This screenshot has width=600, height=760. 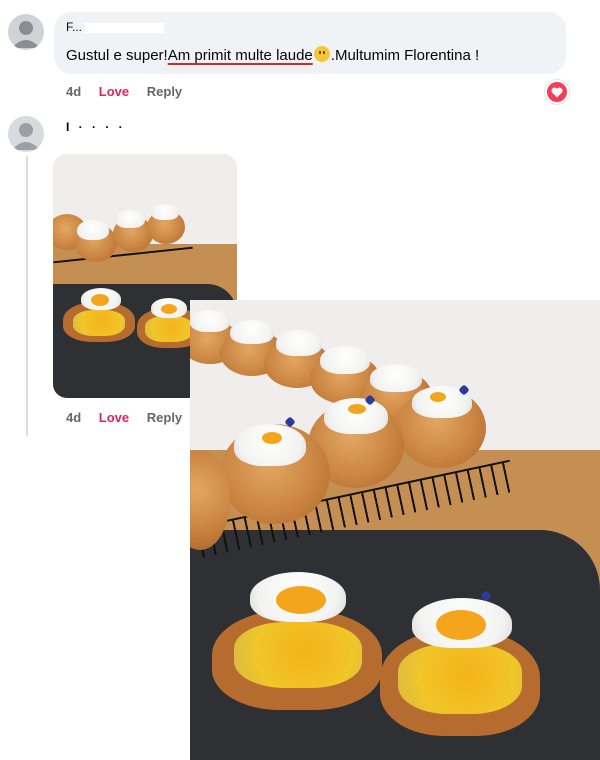 I want to click on reaction-badge, so click(x=557, y=92).